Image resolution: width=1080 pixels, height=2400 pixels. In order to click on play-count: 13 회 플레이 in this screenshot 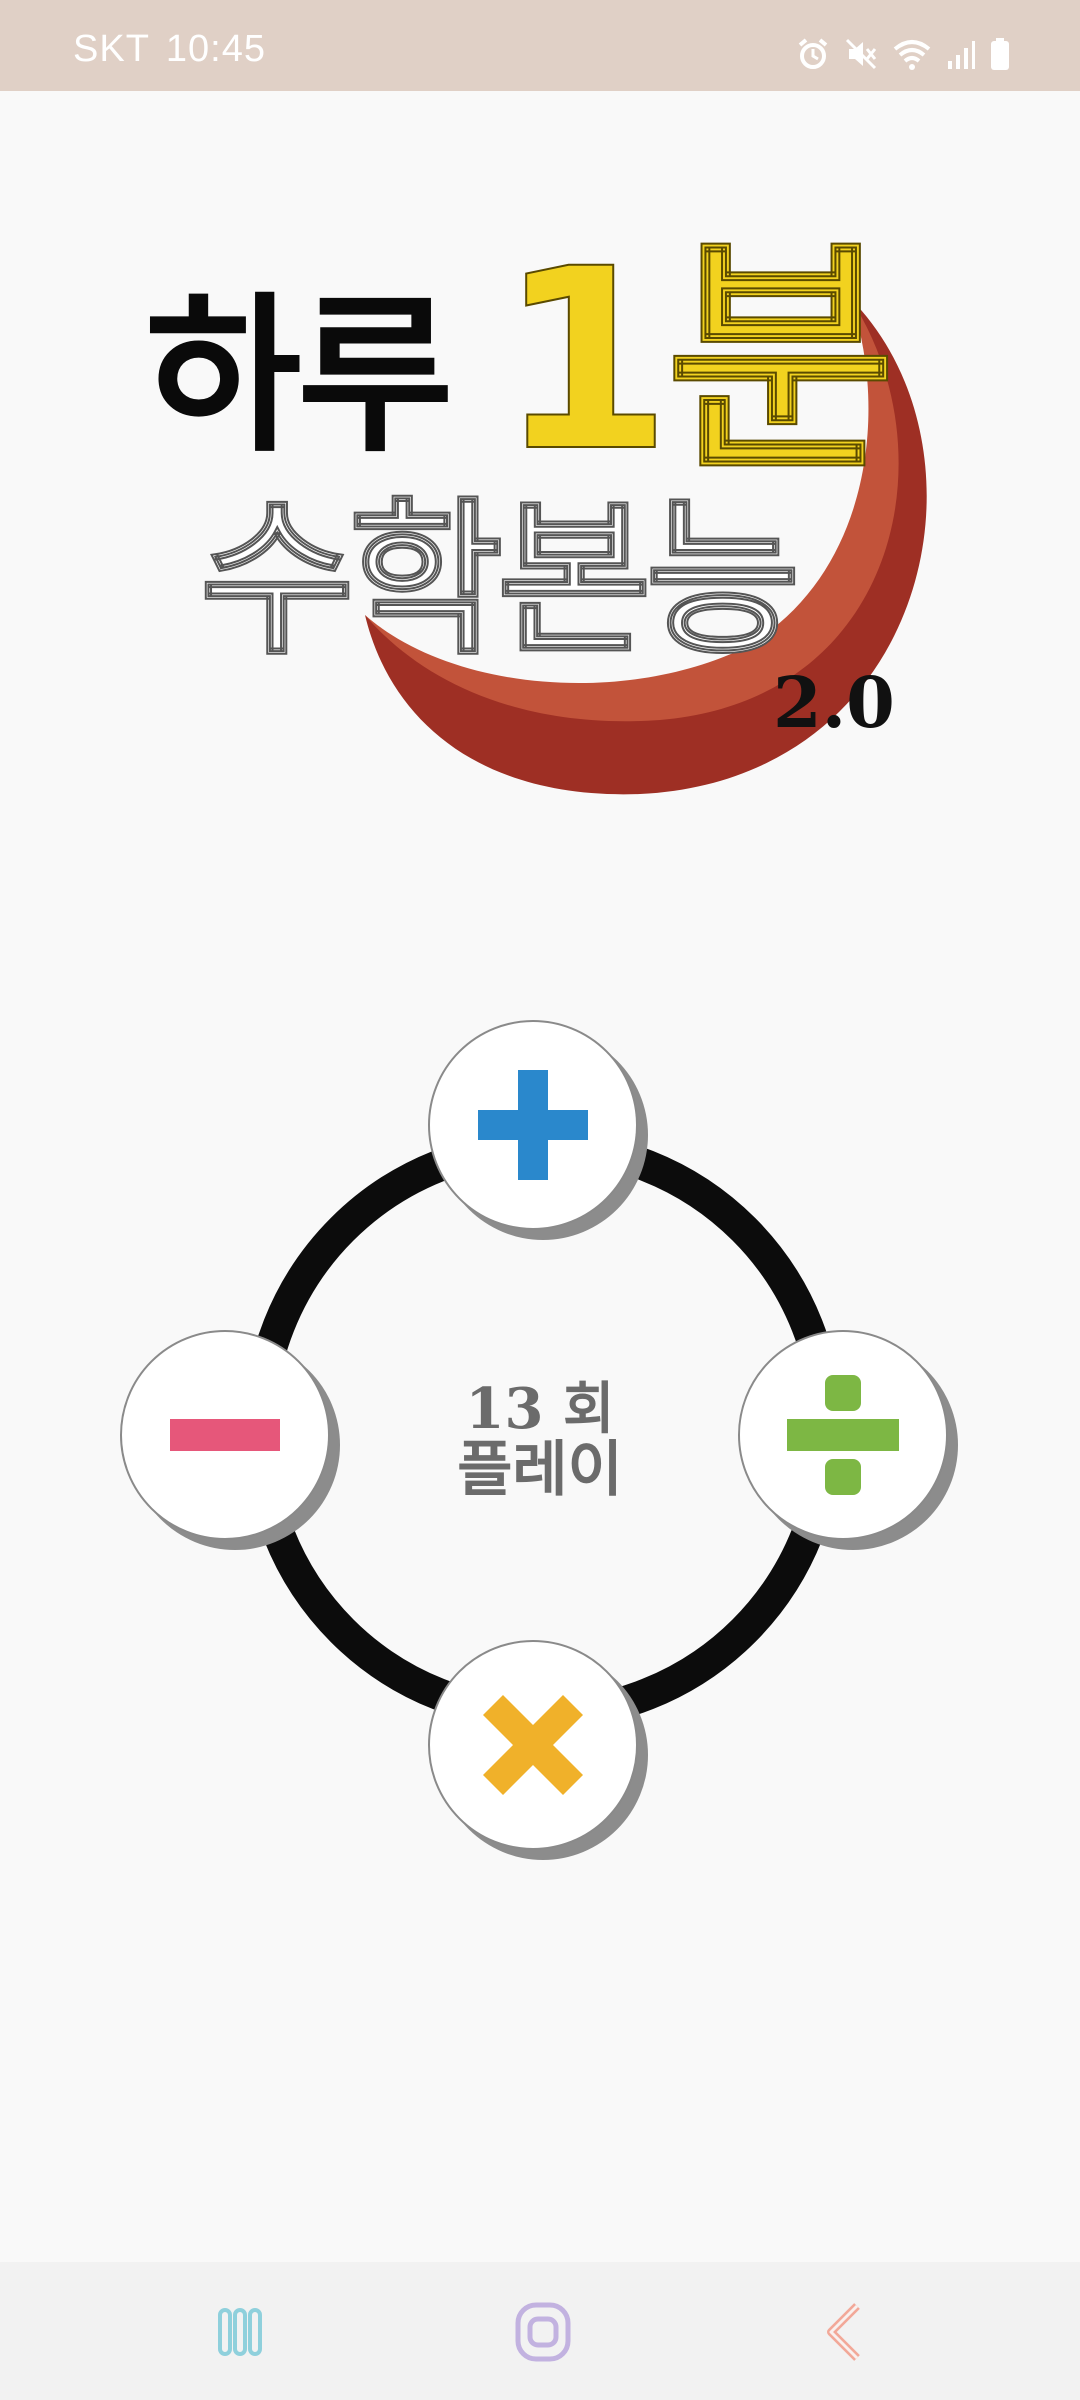, I will do `click(540, 1441)`.